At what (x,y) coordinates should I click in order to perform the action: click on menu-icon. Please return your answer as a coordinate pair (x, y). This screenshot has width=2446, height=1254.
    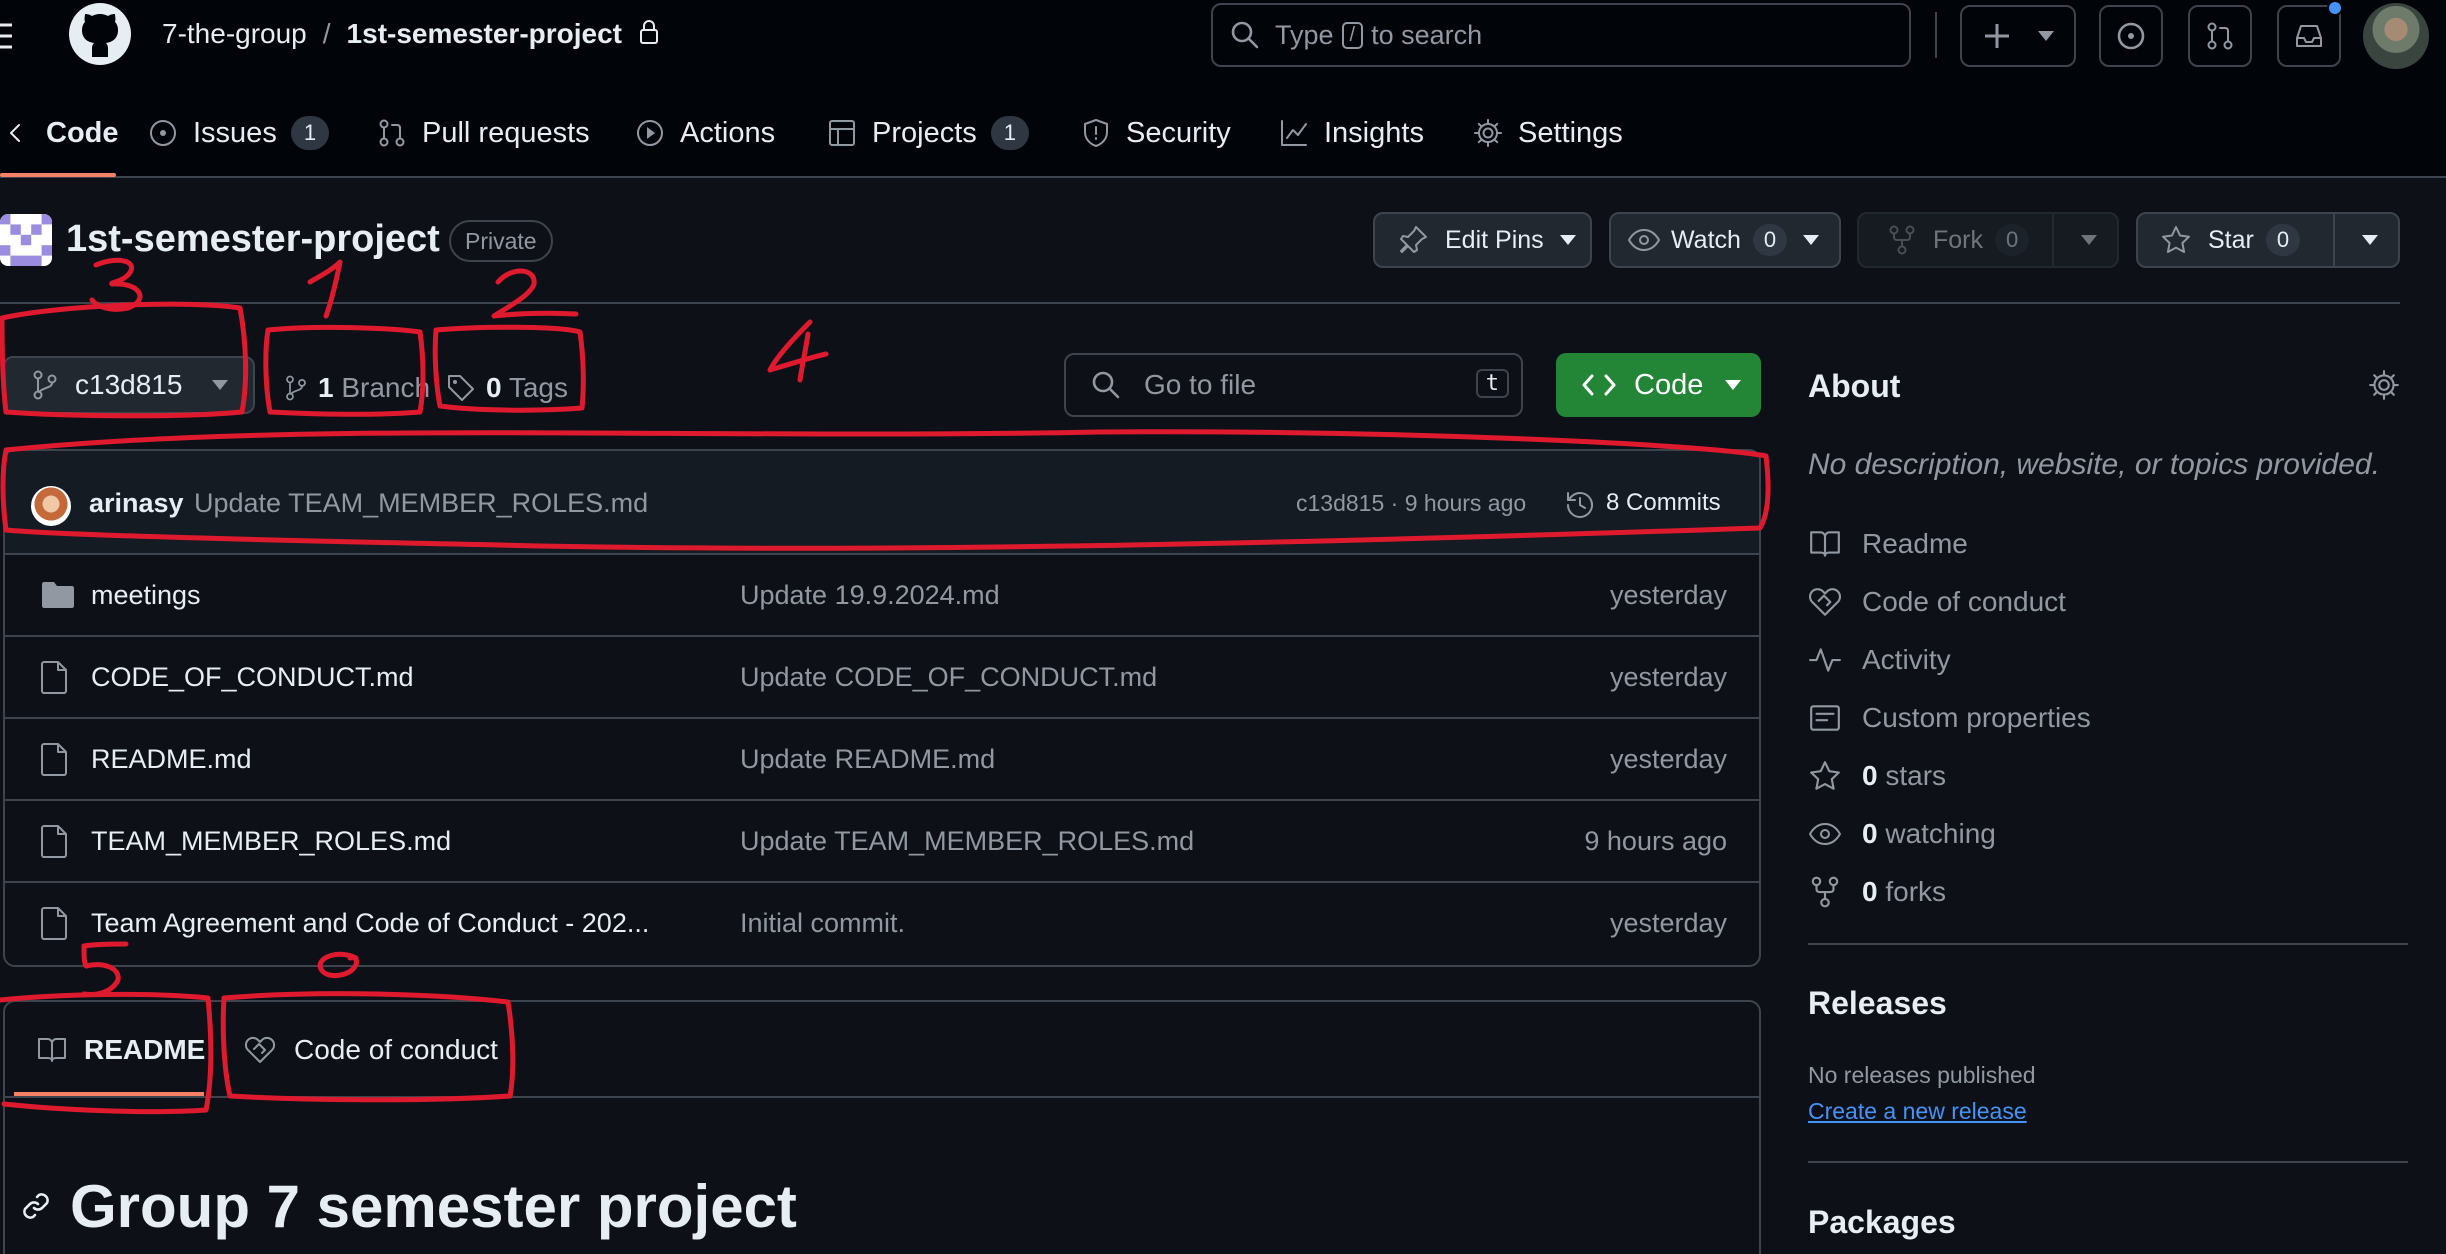
    Looking at the image, I should click on (7, 36).